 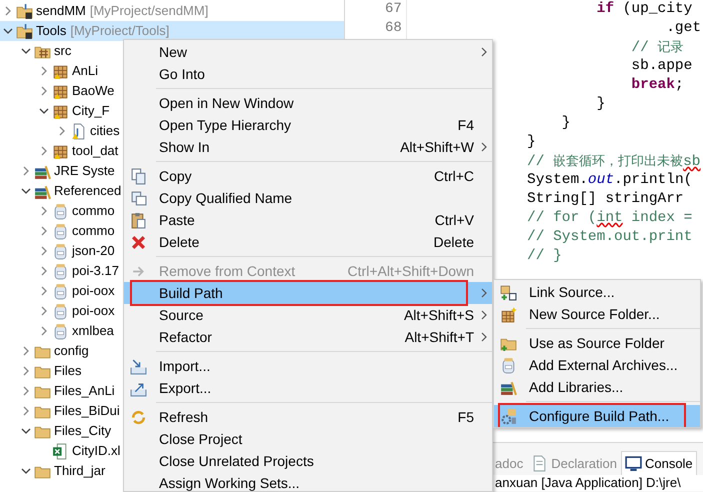 I want to click on tree-item: Referenced, so click(x=88, y=191).